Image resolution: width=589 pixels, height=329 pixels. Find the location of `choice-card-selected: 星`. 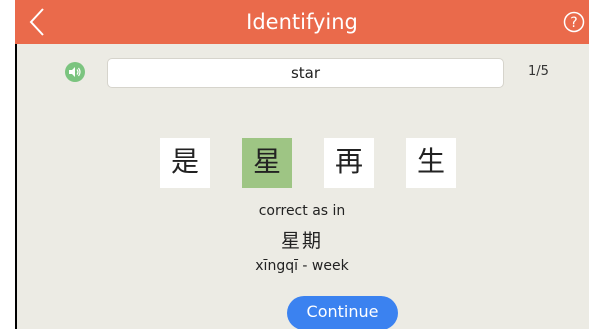

choice-card-selected: 星 is located at coordinates (267, 163).